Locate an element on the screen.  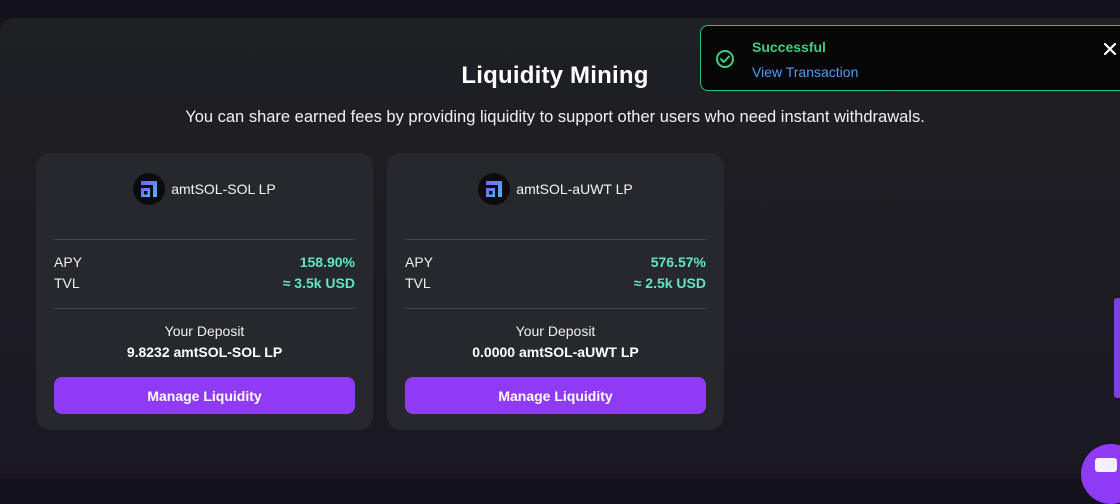
tvl-row: TVL ≈ 2.5k USD is located at coordinates (555, 283).